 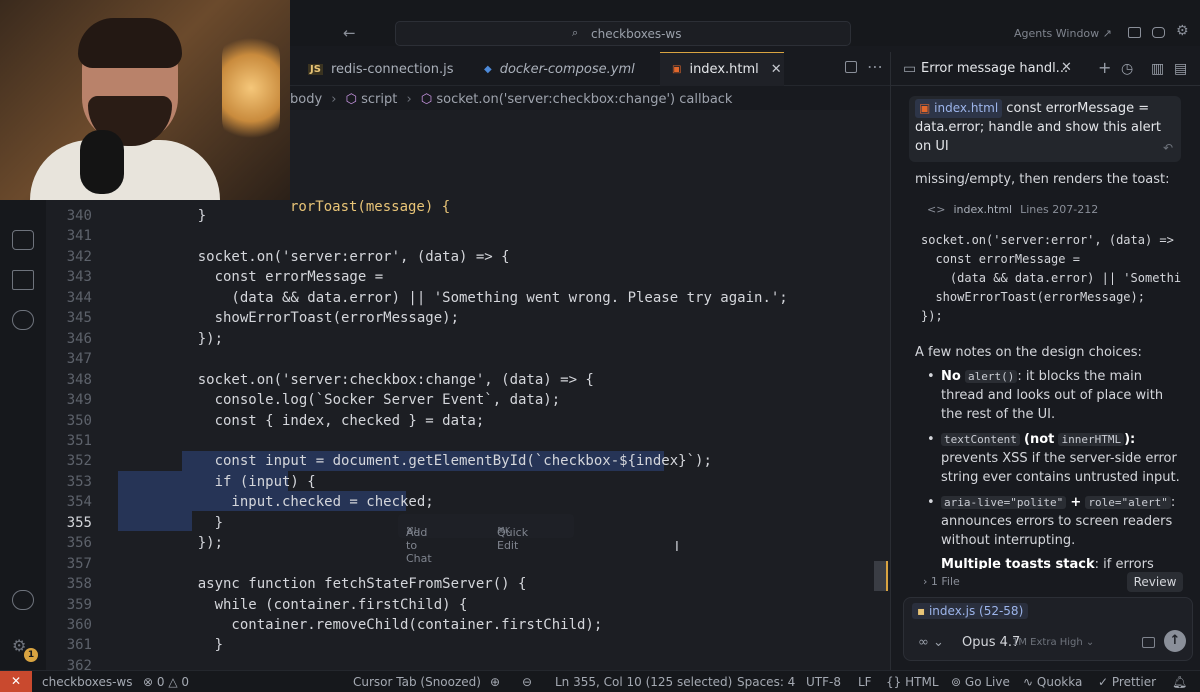 I want to click on tab-redis-connection: JS redis-connection.js, so click(x=394, y=69).